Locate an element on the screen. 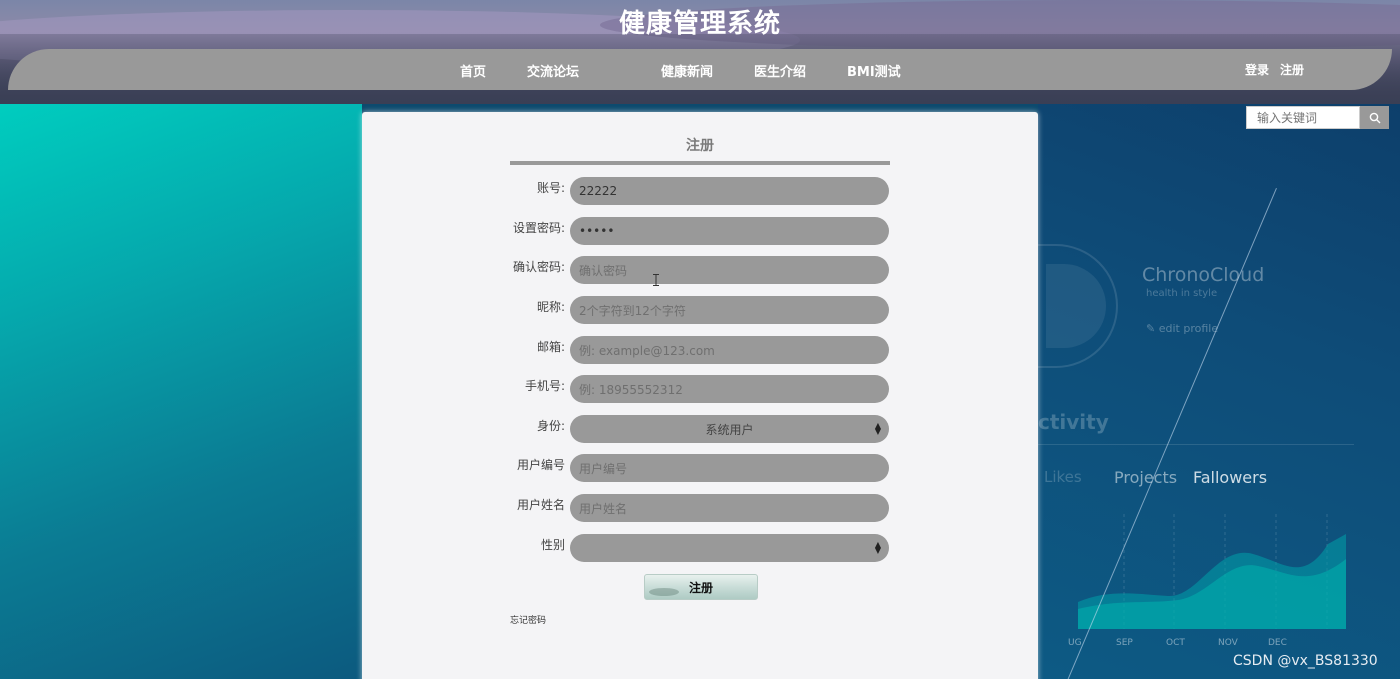  bg-month-label: DEC is located at coordinates (1277, 643).